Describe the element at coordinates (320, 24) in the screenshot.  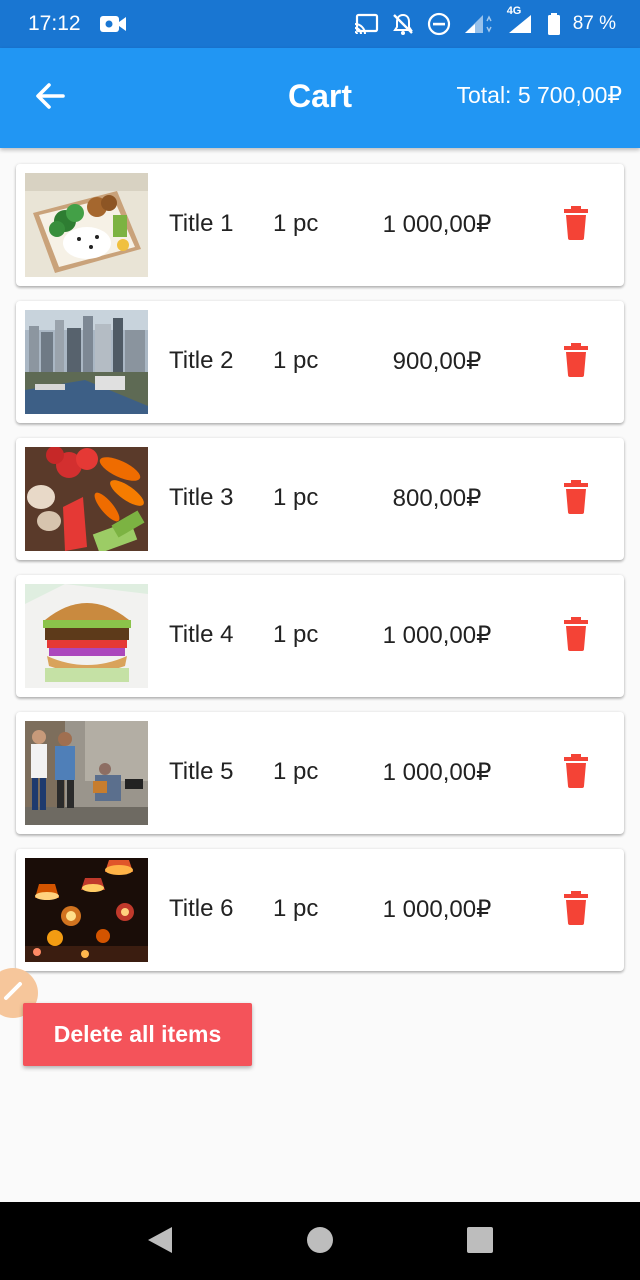
I see `status-bar: 17:12 4G 87 %` at that location.